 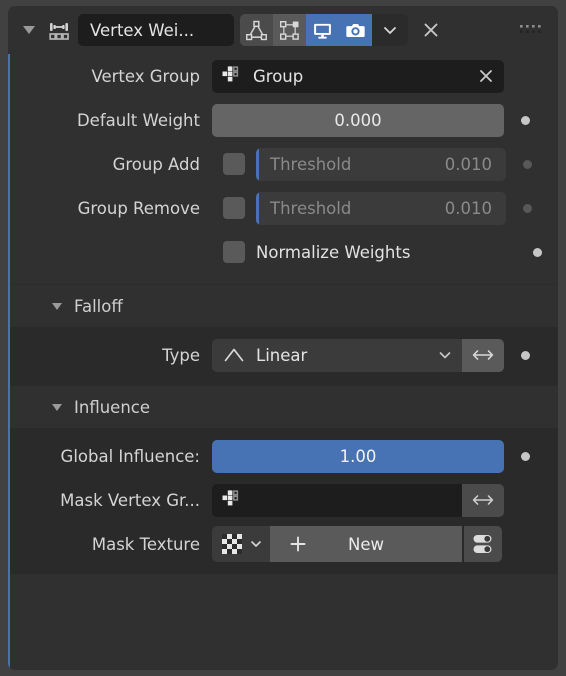 What do you see at coordinates (283, 305) in the screenshot?
I see `falloff-panel-header: Falloff` at bounding box center [283, 305].